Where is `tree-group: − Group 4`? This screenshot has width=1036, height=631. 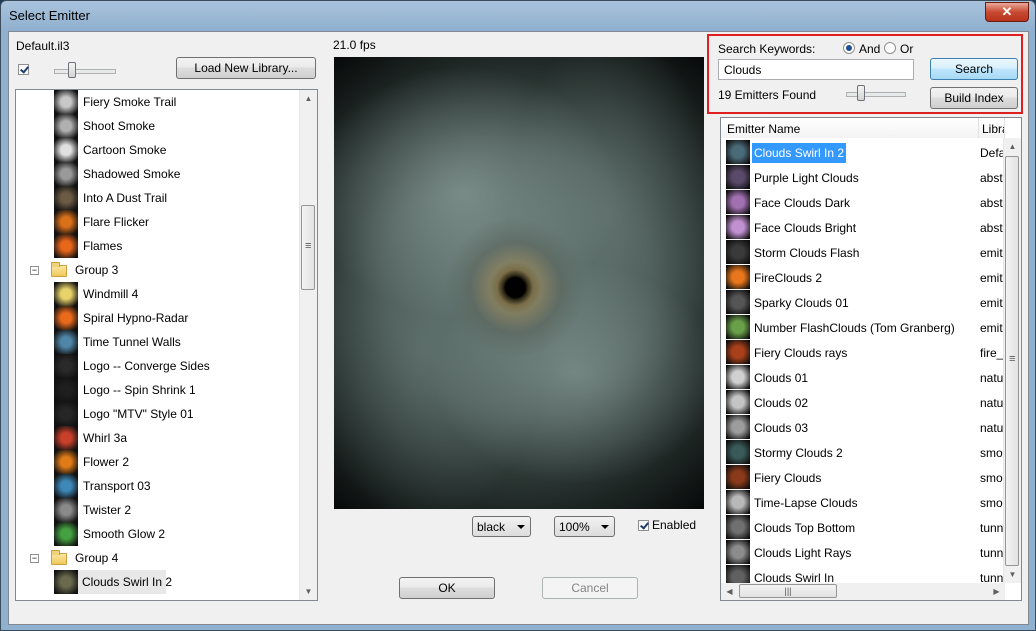
tree-group: − Group 4 is located at coordinates (158, 558).